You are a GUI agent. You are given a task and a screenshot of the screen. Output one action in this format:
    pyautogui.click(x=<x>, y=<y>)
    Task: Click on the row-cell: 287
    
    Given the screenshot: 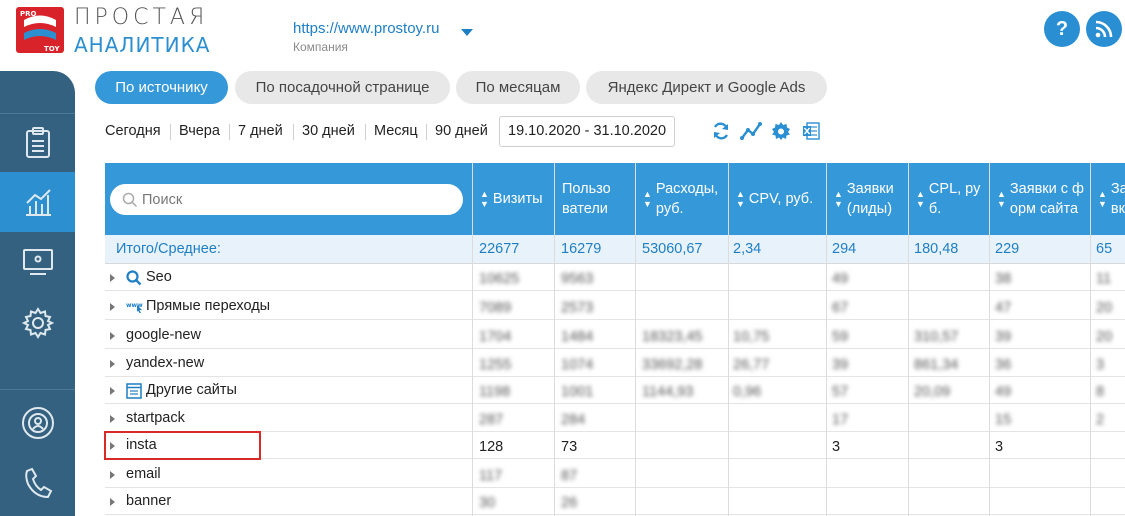 What is the action you would take?
    pyautogui.click(x=491, y=420)
    